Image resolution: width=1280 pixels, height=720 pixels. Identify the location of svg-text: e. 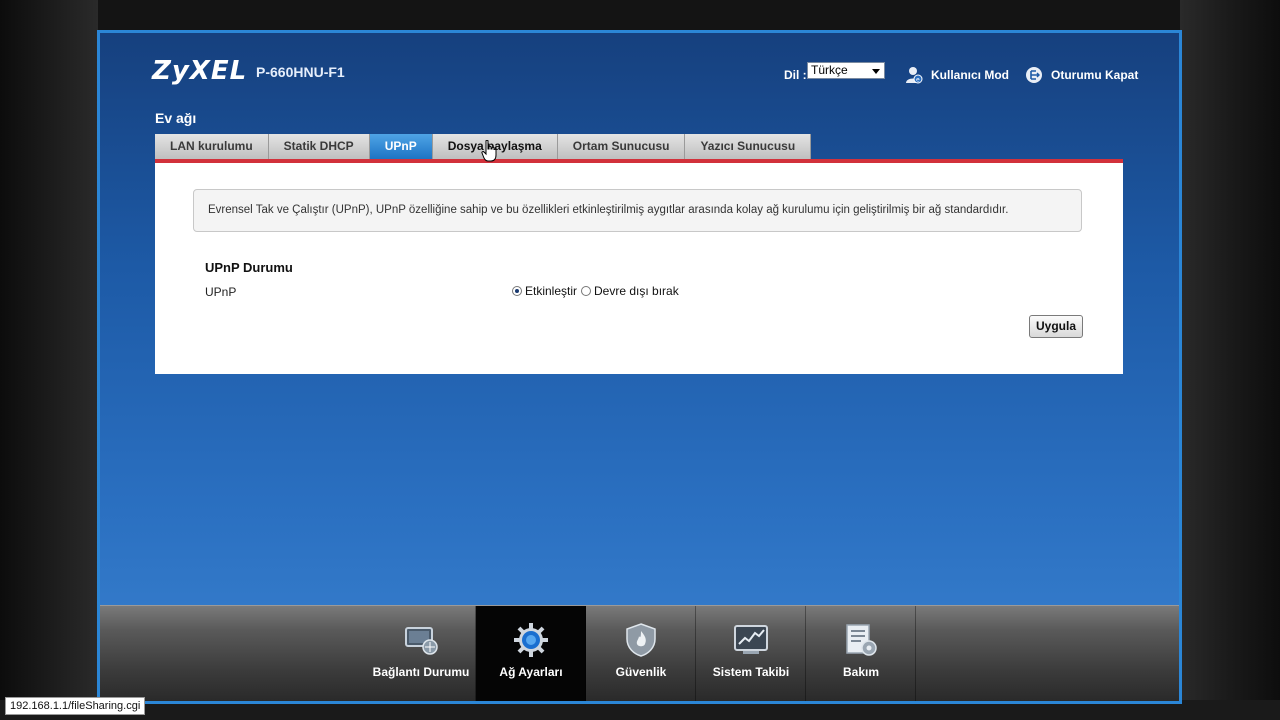
(918, 80).